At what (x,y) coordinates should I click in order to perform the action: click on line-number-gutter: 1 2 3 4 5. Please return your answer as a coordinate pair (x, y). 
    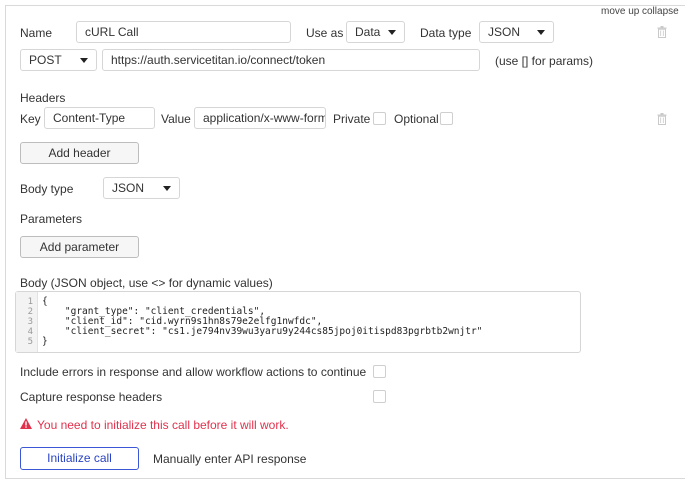
    Looking at the image, I should click on (27, 322).